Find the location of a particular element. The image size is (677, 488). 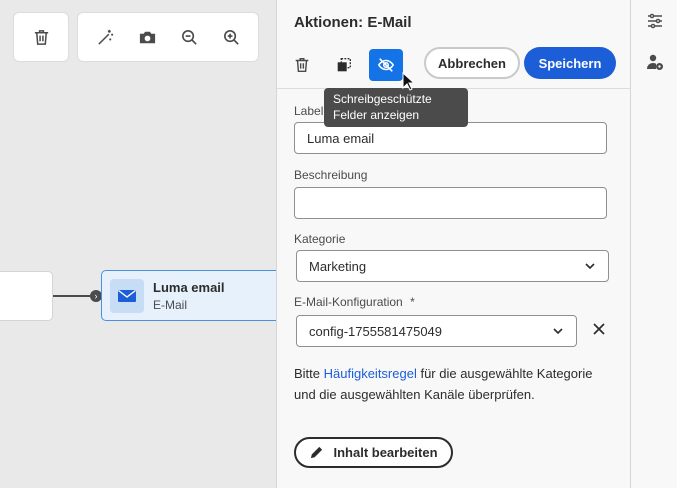

canvas-toolbar-tools is located at coordinates (168, 37).